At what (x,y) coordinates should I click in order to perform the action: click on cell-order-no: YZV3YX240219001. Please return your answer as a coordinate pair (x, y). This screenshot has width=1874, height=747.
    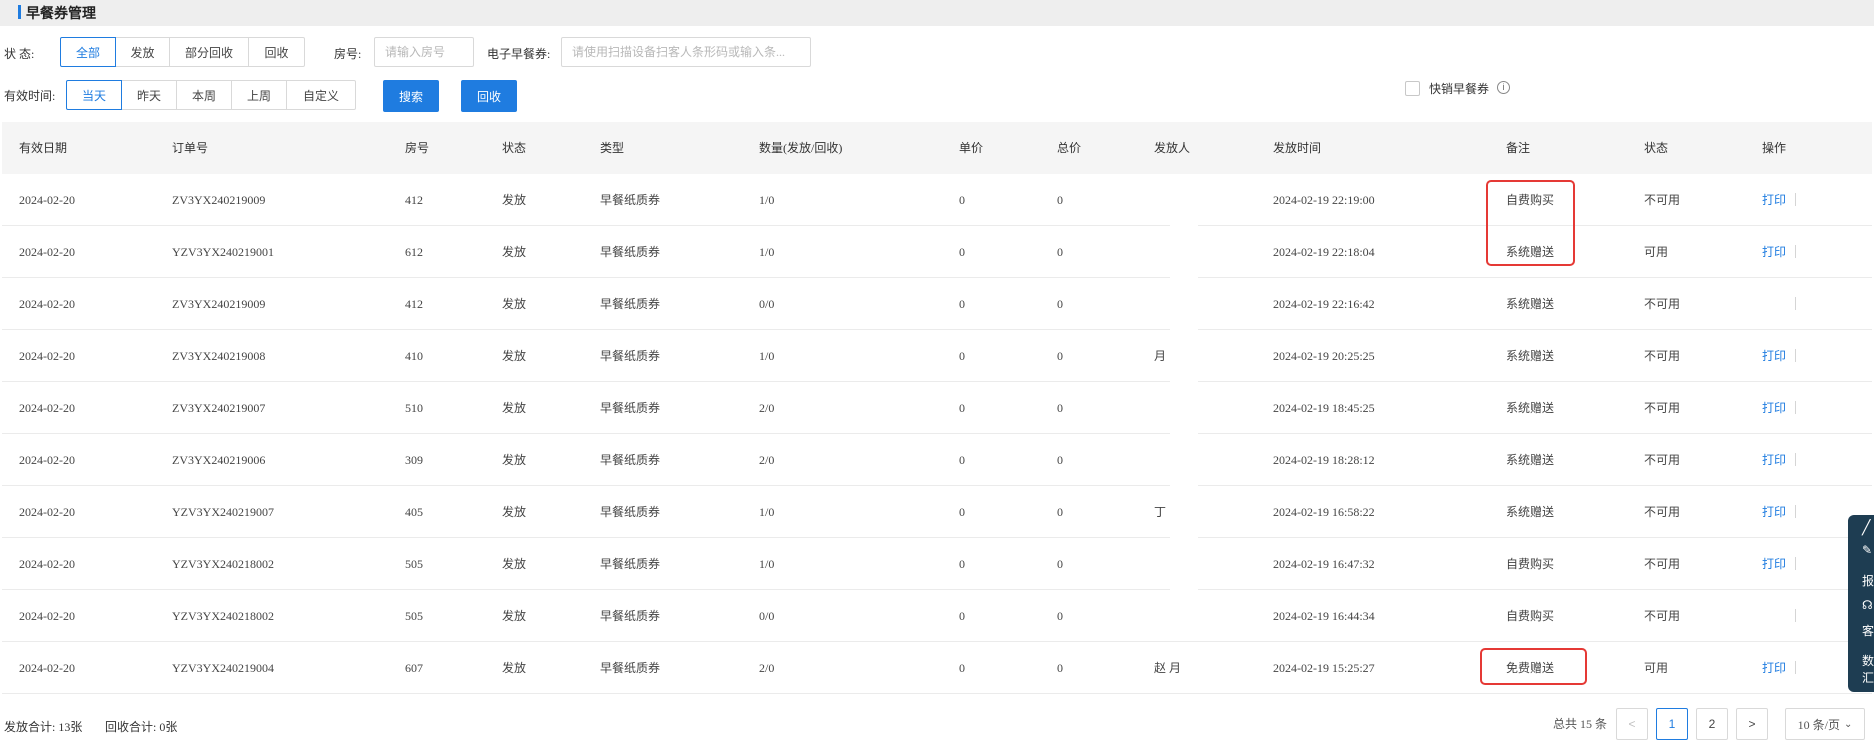
    Looking at the image, I should click on (223, 252).